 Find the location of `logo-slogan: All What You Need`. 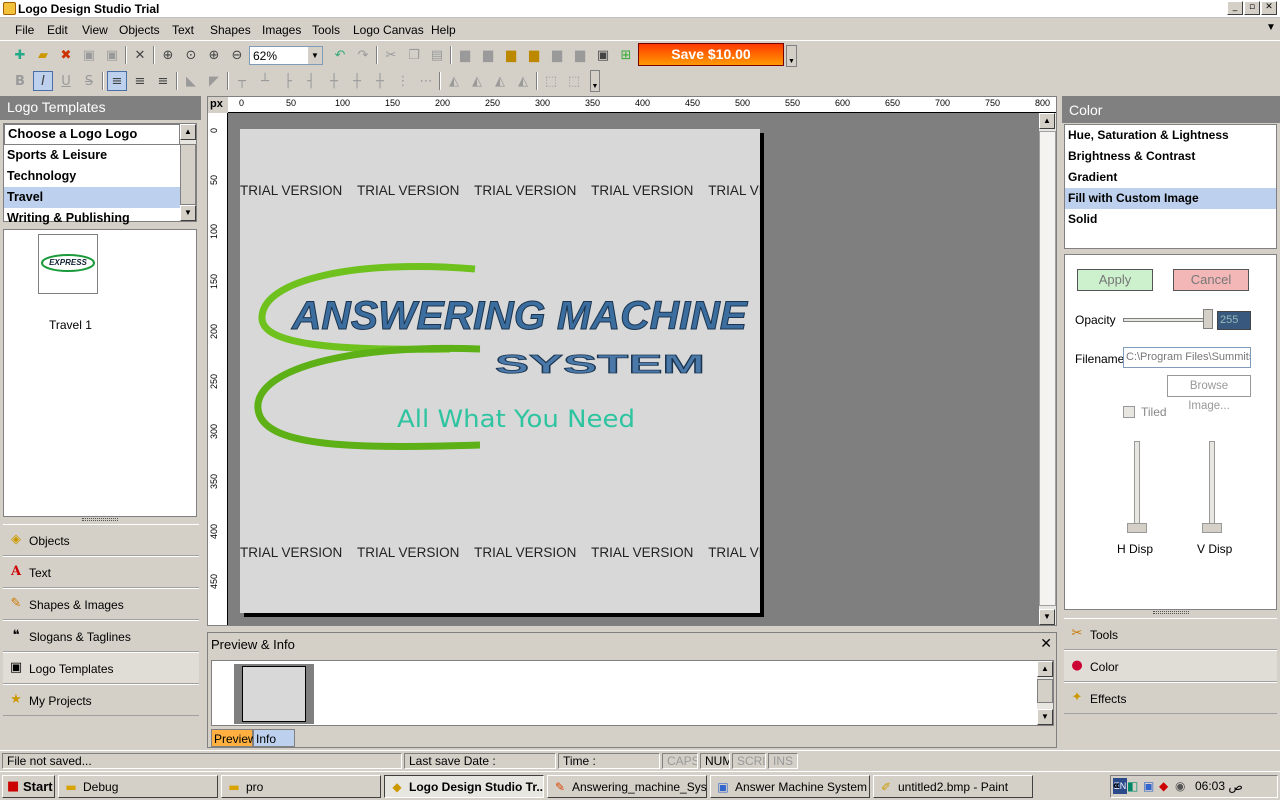

logo-slogan: All What You Need is located at coordinates (516, 419).